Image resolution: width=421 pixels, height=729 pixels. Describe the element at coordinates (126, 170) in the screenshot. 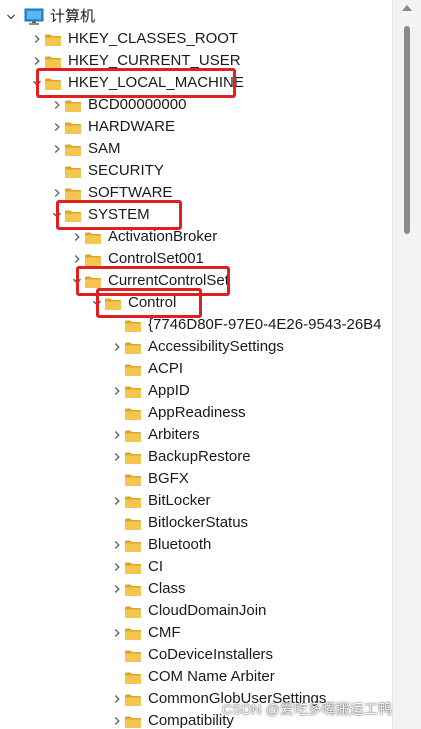

I see `tree-item-label: SECURITY` at that location.